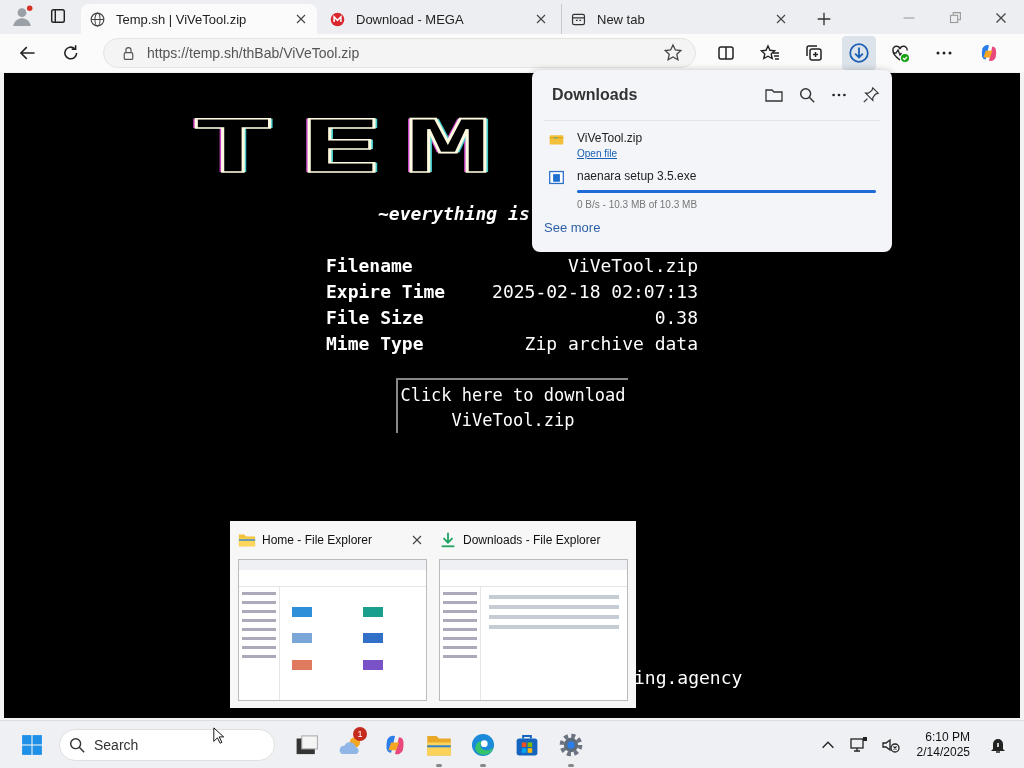  Describe the element at coordinates (332, 540) in the screenshot. I see `window-title: Home - File Explorer` at that location.